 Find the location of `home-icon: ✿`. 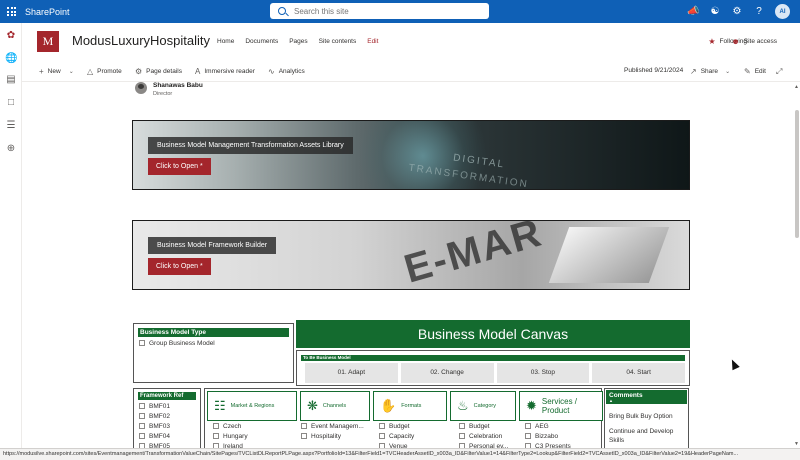

home-icon: ✿ is located at coordinates (11, 36).